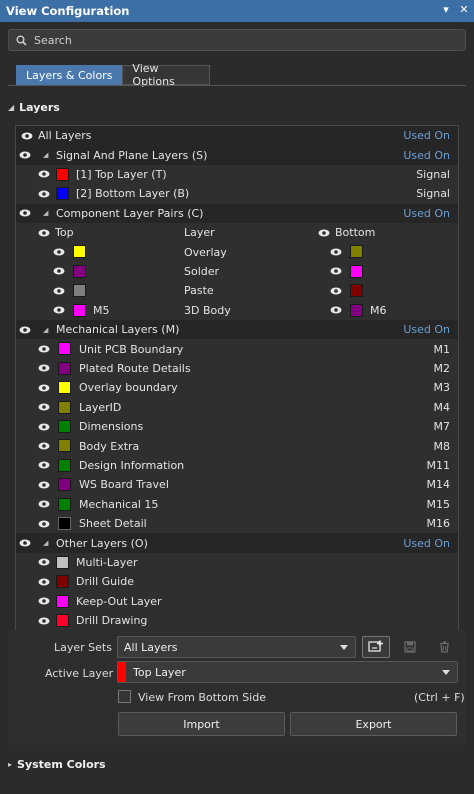 Image resolution: width=474 pixels, height=794 pixels. I want to click on active-layer-select: Top Layer, so click(287, 672).